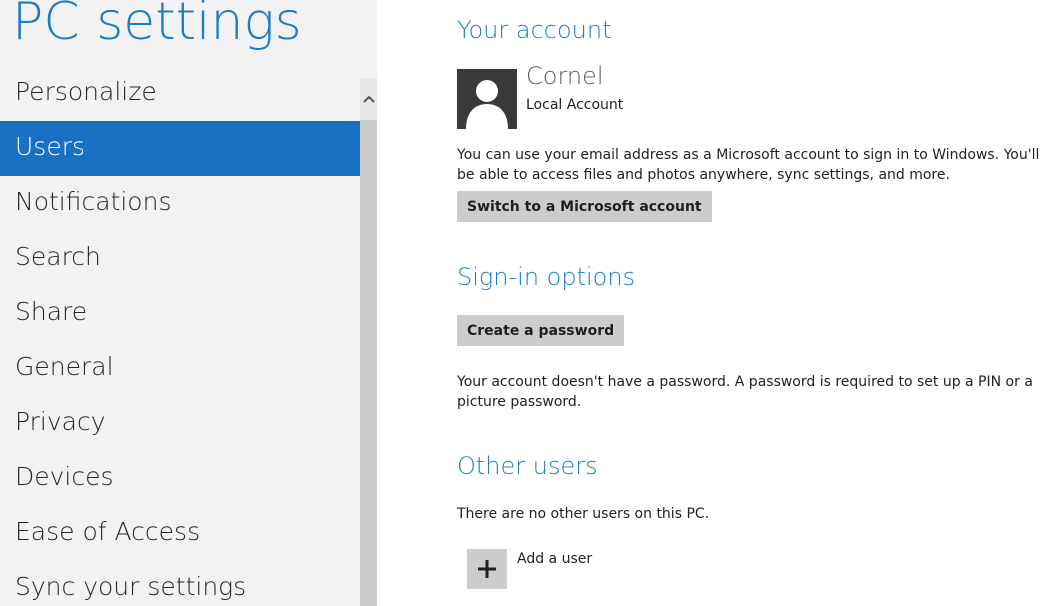 Image resolution: width=1050 pixels, height=606 pixels. What do you see at coordinates (575, 105) in the screenshot?
I see `account-type: Local Account` at bounding box center [575, 105].